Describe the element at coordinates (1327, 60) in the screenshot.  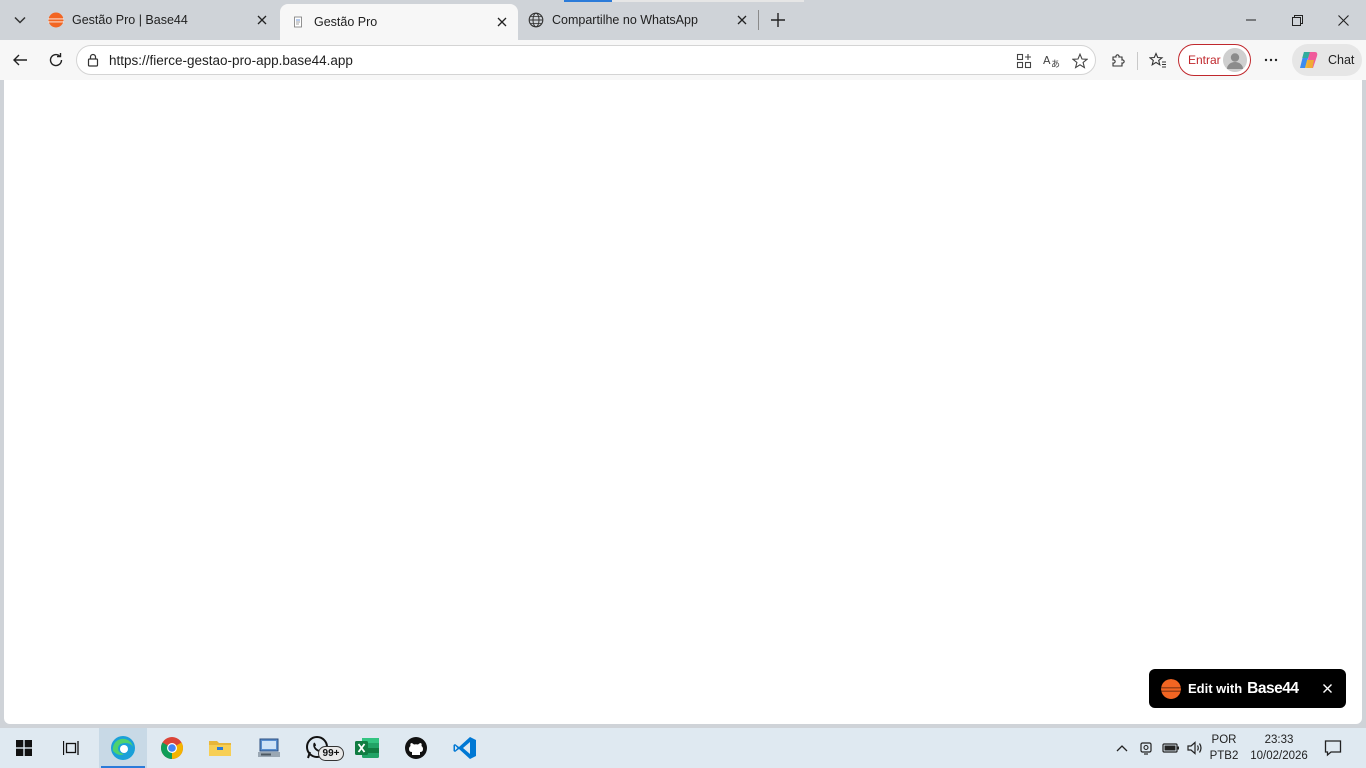
I see `copilot-chat-button: Chat` at that location.